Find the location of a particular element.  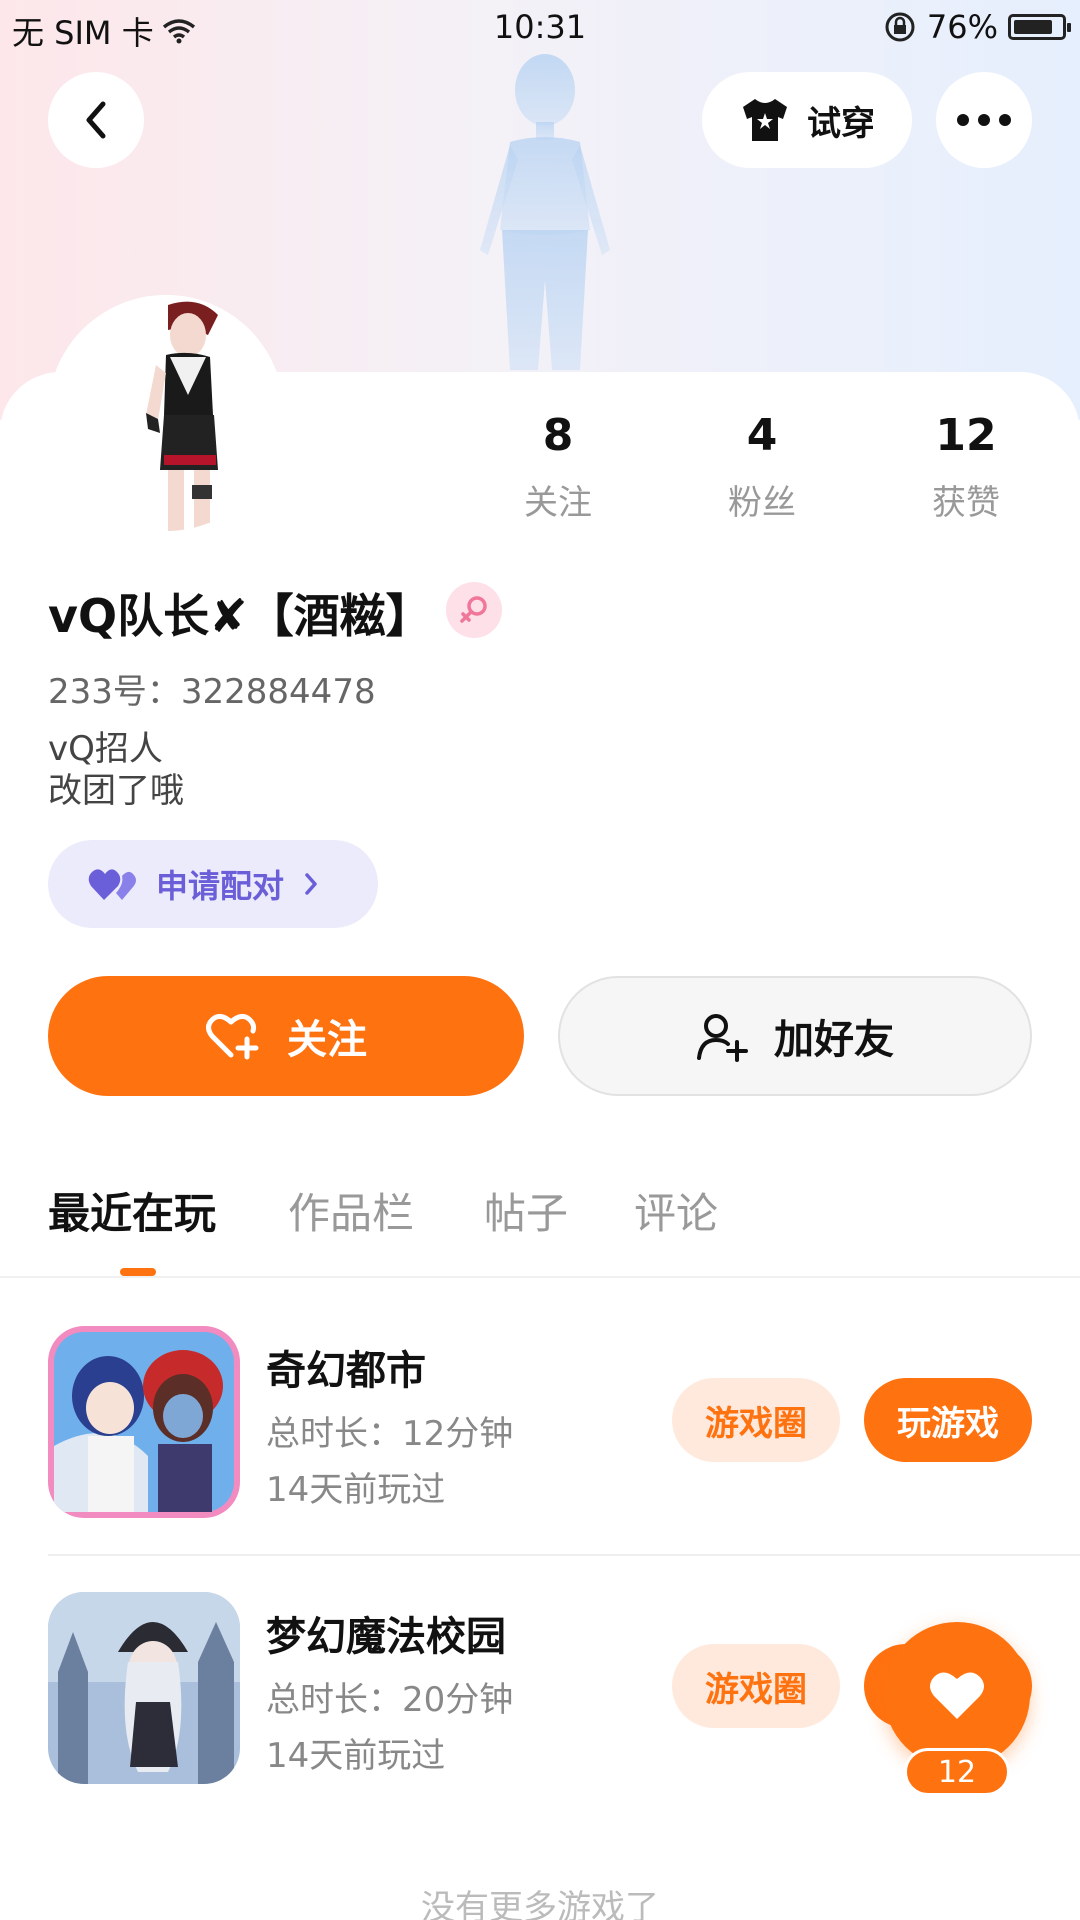

stat-fans: 4 粉丝 is located at coordinates (762, 467).